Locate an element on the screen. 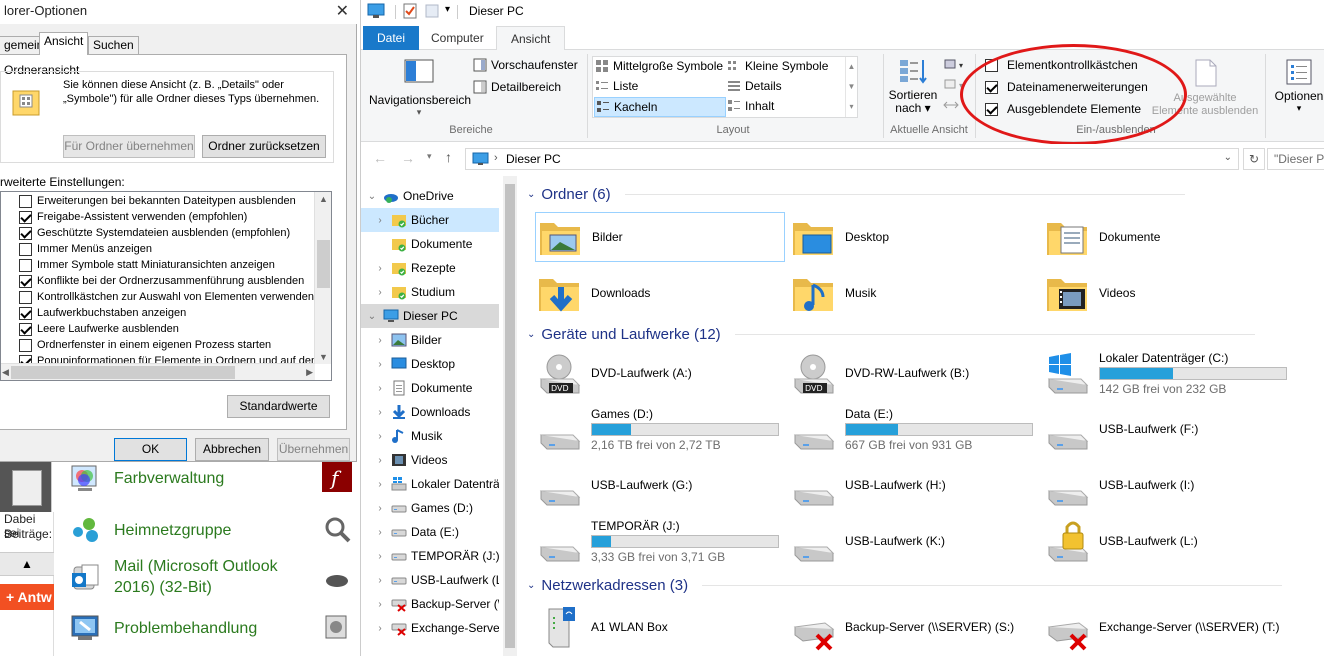 Image resolution: width=1324 pixels, height=656 pixels. defaults-button: Standardwerte is located at coordinates (278, 406).